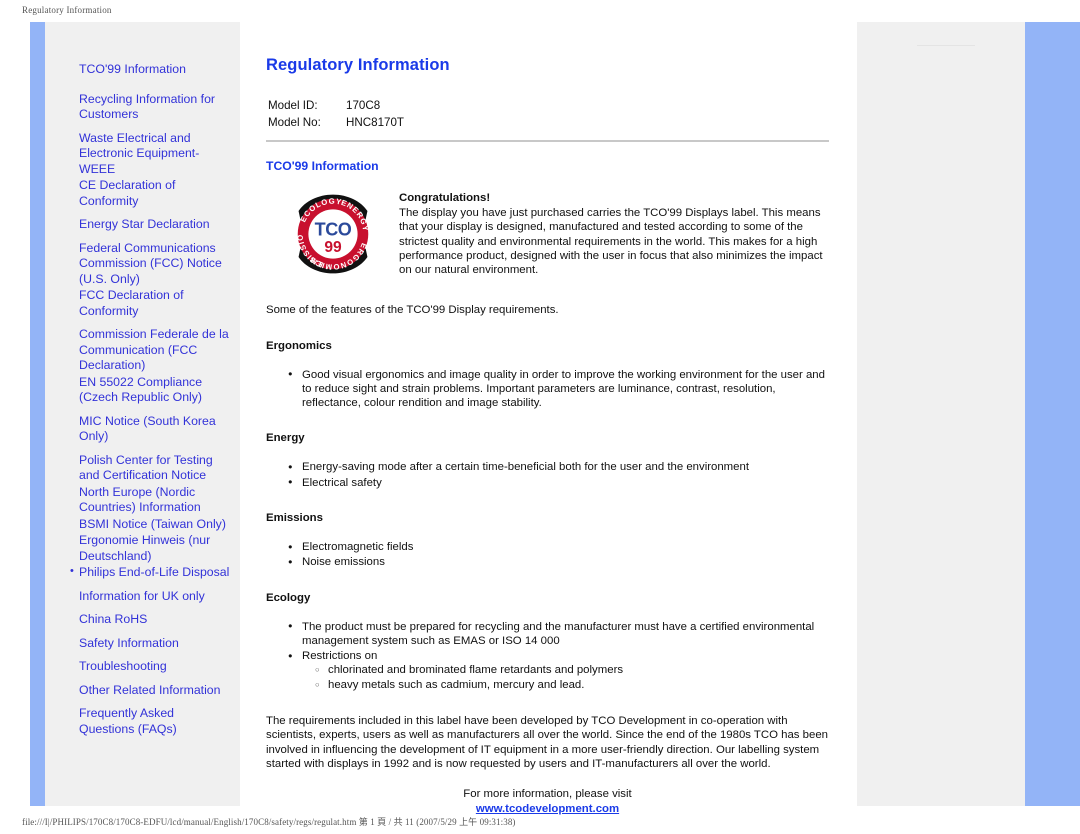 The width and height of the screenshot is (1080, 834). I want to click on sidebar-item-bsmi-notice-taiwan-only: BSMI Notice (Taiwan Only), so click(142, 525).